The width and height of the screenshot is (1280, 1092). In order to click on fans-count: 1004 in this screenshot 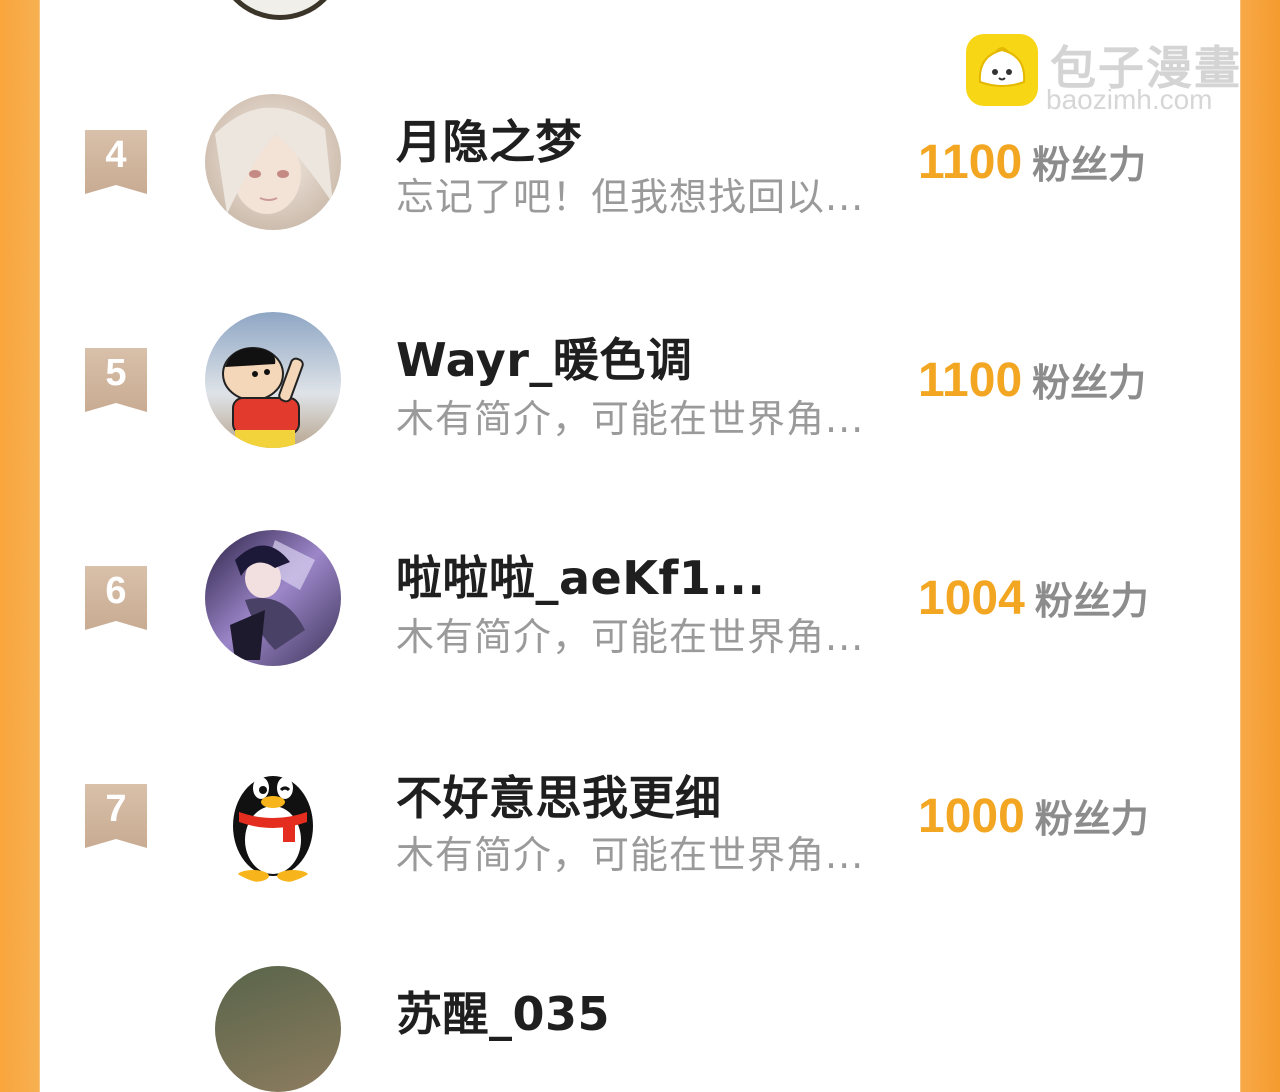, I will do `click(971, 598)`.